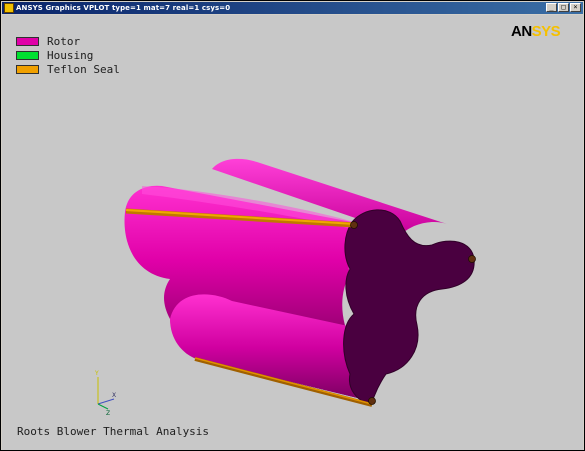 This screenshot has height=451, width=585. What do you see at coordinates (64, 41) in the screenshot?
I see `legend-label: Rotor` at bounding box center [64, 41].